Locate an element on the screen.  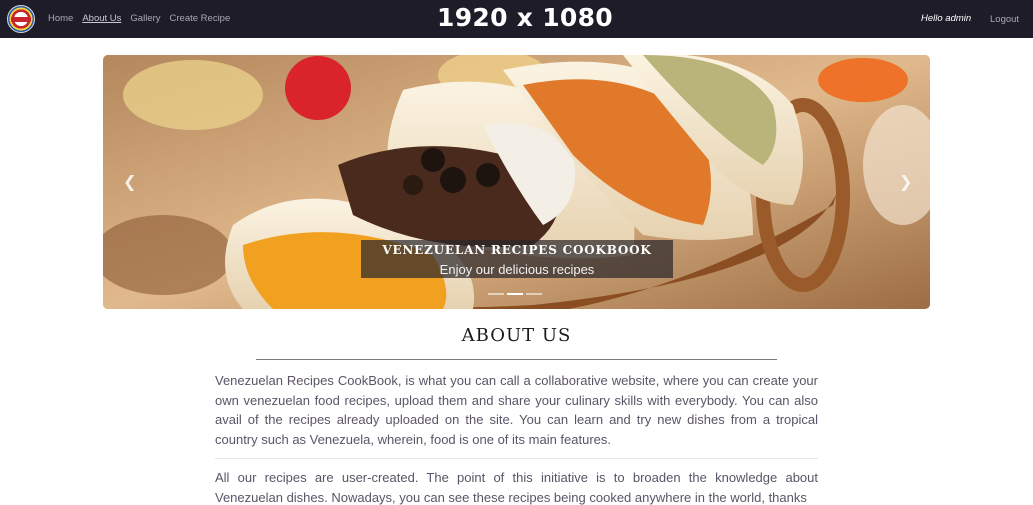
caption-title: VENEZUELAN RECIPES COOKBOOK is located at coordinates (517, 250).